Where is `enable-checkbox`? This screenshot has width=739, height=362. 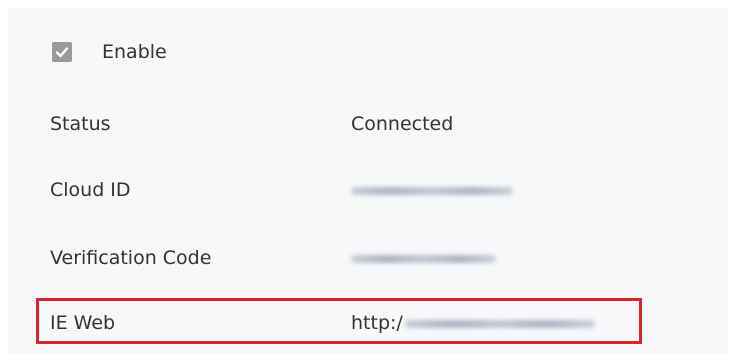 enable-checkbox is located at coordinates (62, 52).